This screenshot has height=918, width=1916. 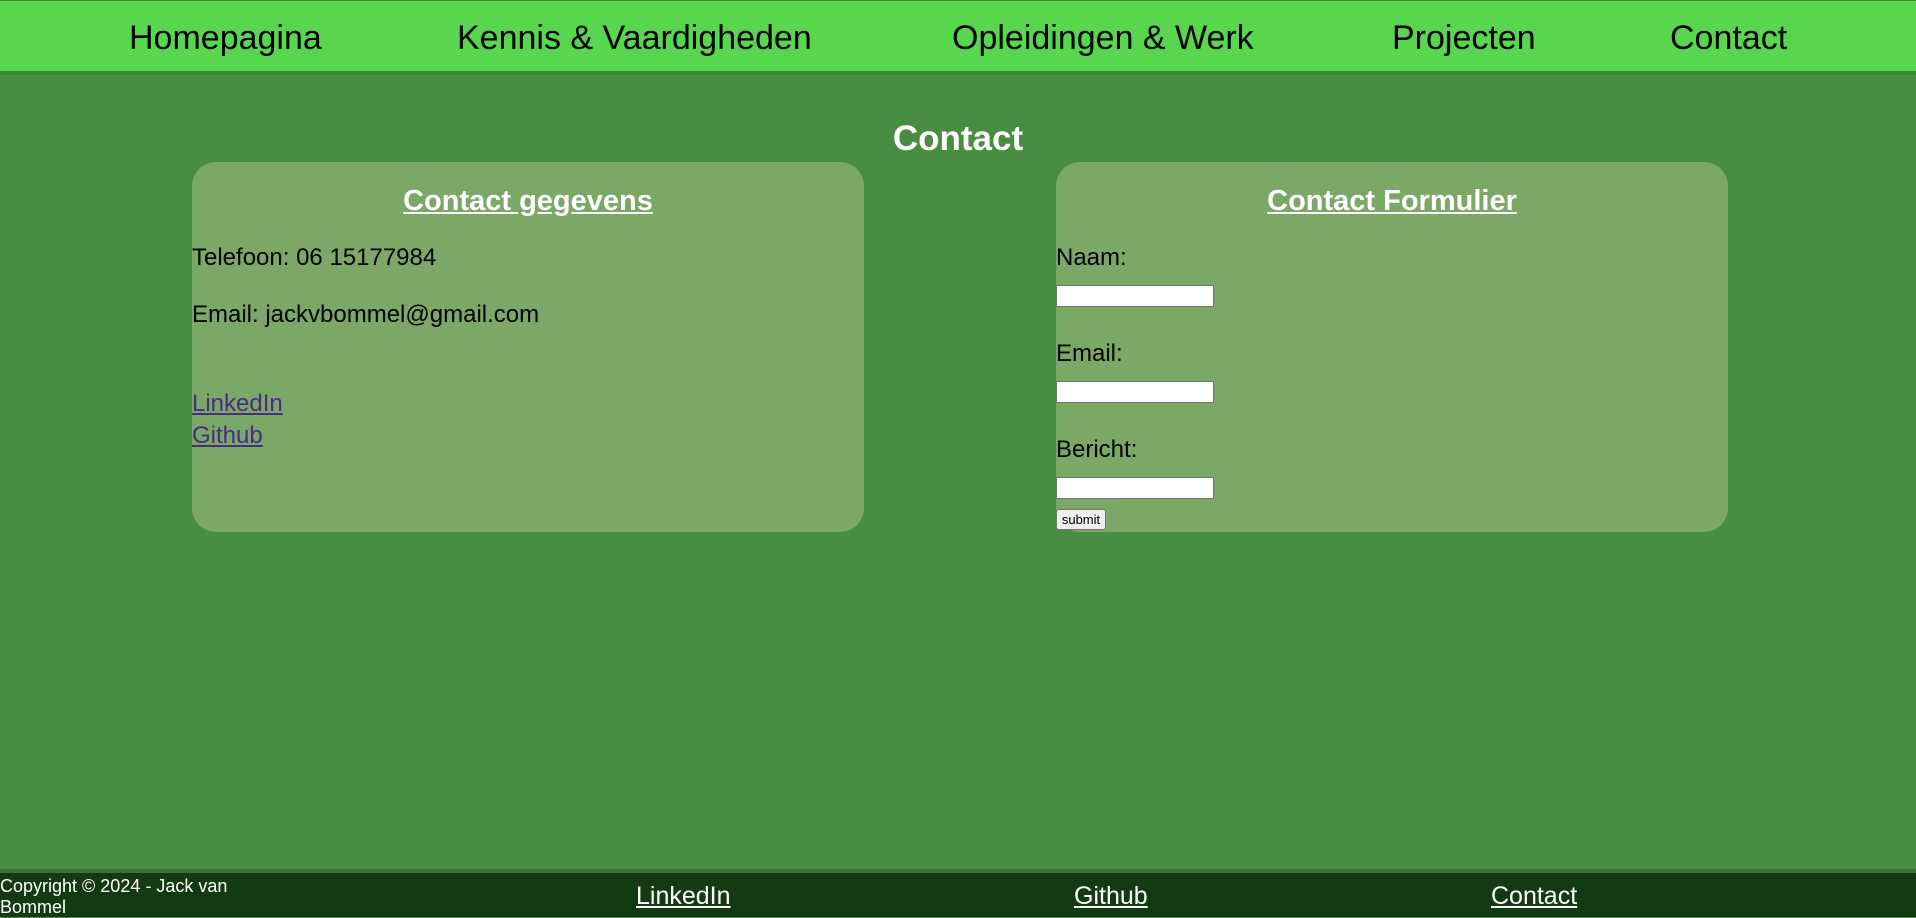 What do you see at coordinates (314, 257) in the screenshot?
I see `phone-text: Telefoon: 06 15177984` at bounding box center [314, 257].